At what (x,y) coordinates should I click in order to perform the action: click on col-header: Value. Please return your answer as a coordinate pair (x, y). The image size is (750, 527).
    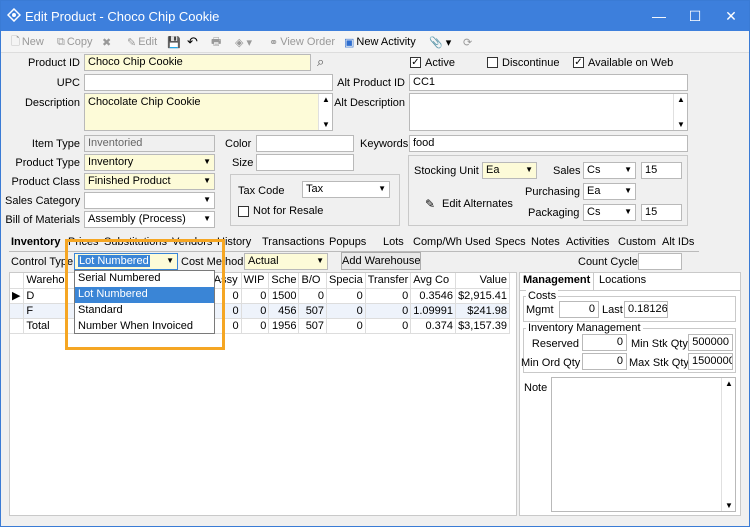
    Looking at the image, I should click on (482, 281).